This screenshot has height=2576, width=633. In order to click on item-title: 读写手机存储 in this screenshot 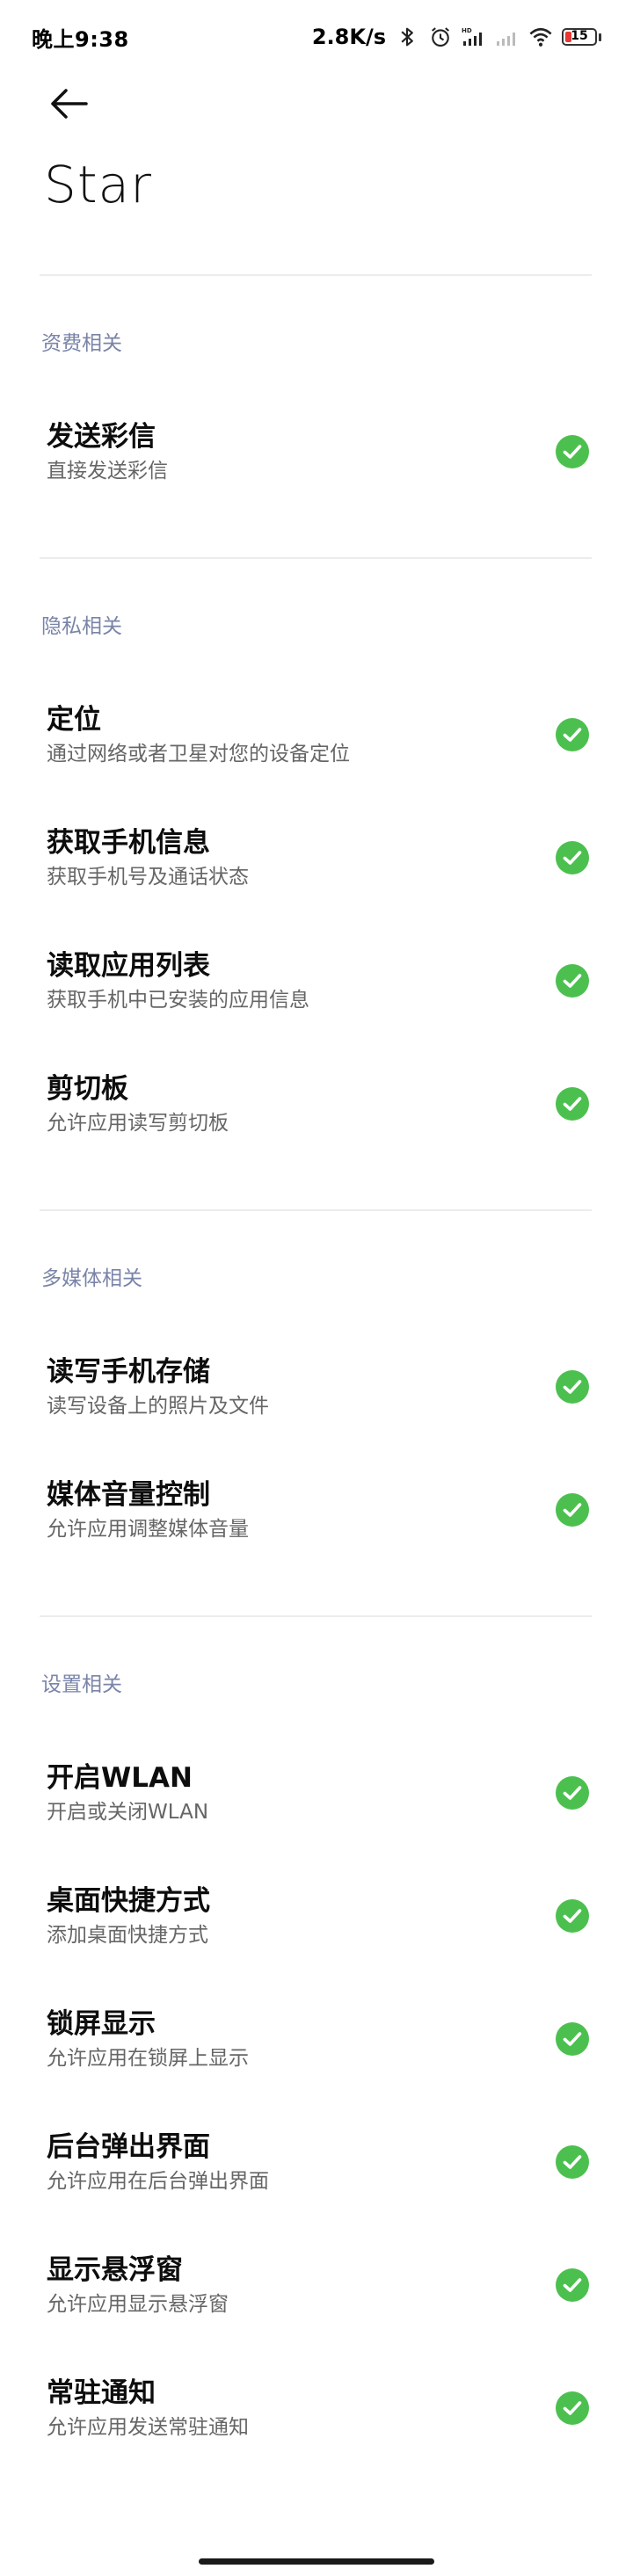, I will do `click(128, 1372)`.